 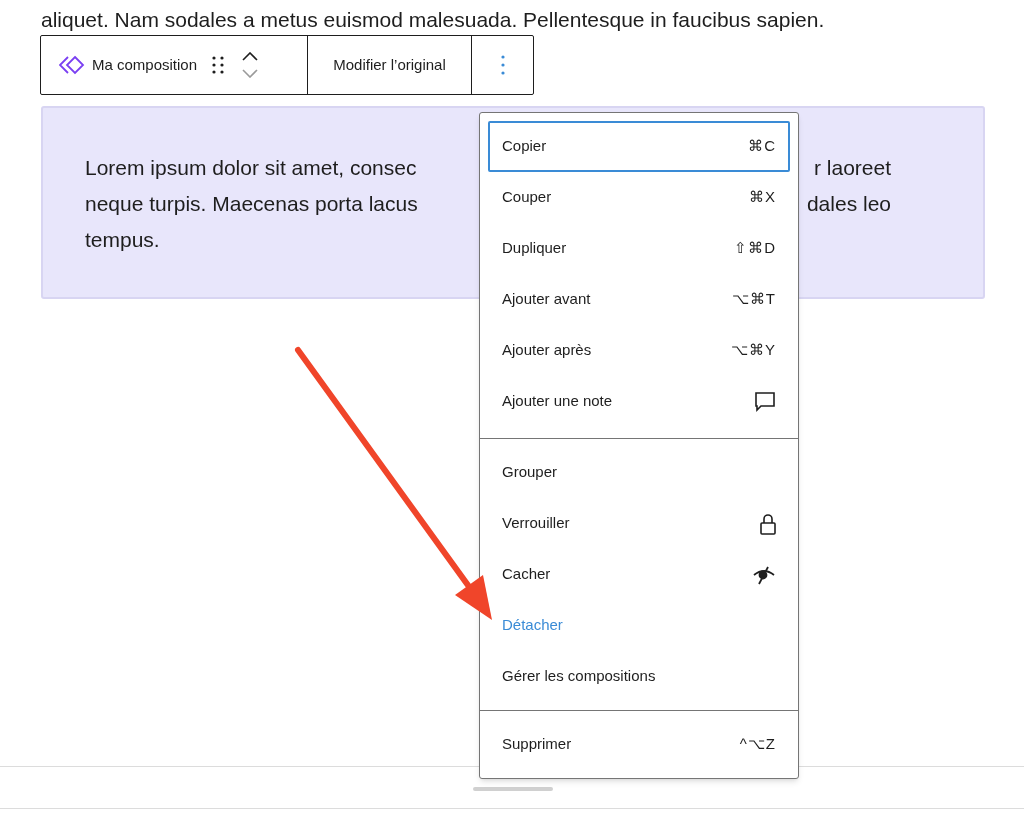 I want to click on paragraph-text: dales leo, so click(x=848, y=204).